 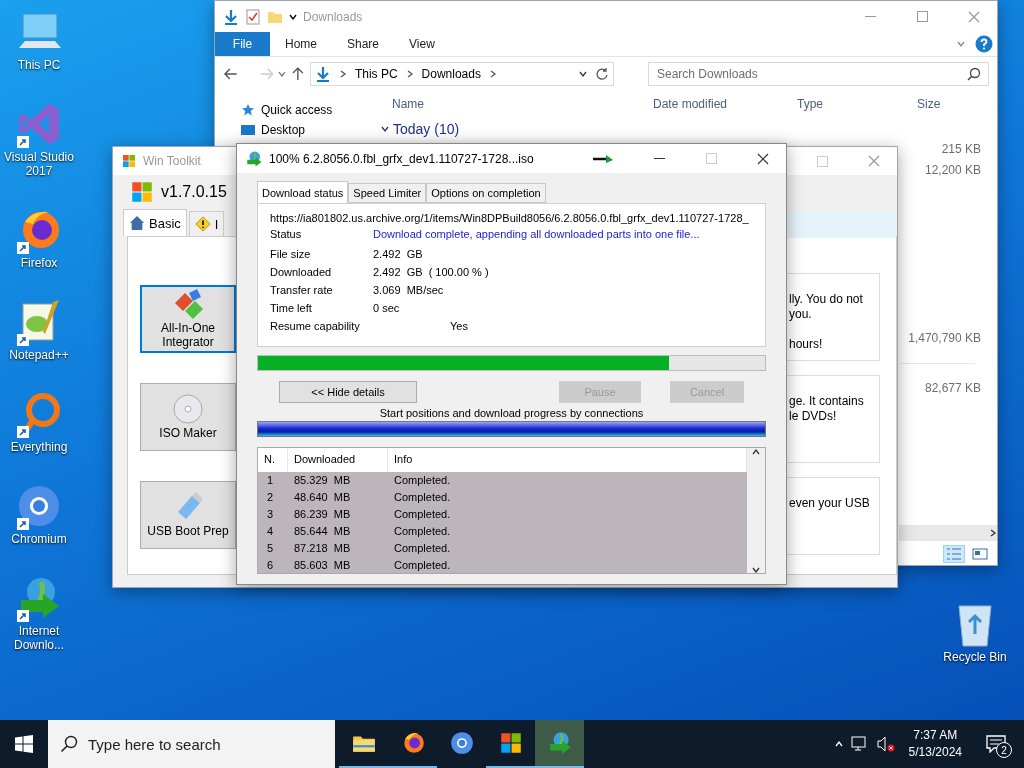 What do you see at coordinates (813, 416) in the screenshot?
I see `description-text: le DVDs!` at bounding box center [813, 416].